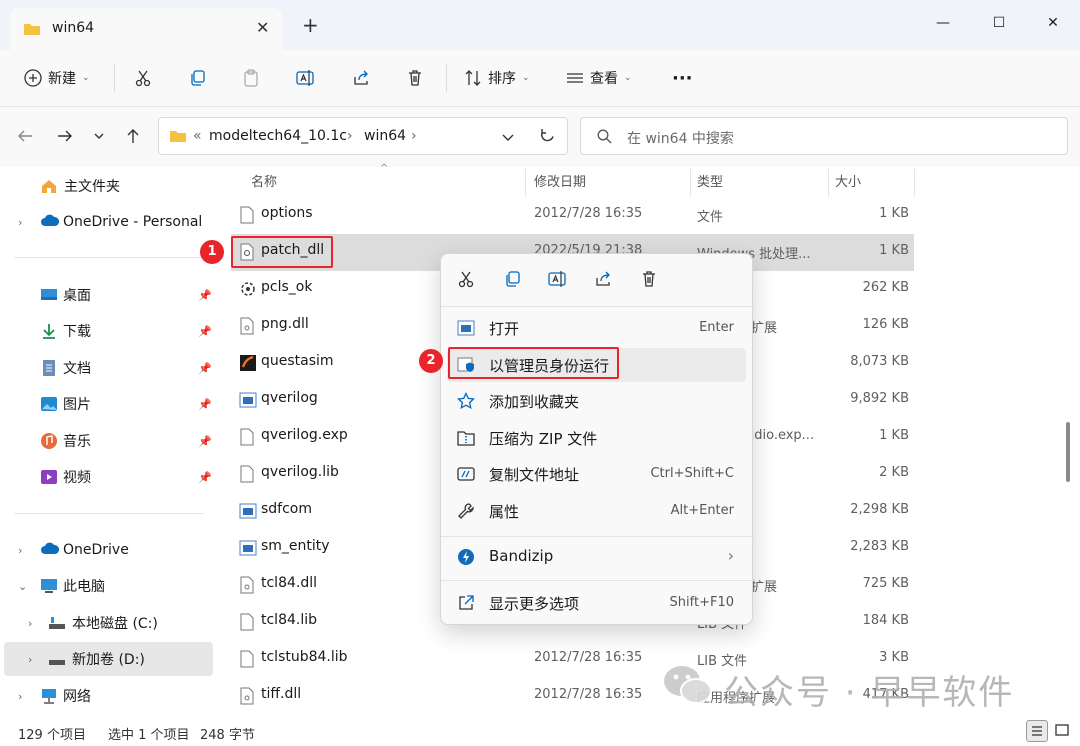 This screenshot has height=746, width=1080. What do you see at coordinates (57, 659) in the screenshot?
I see `drive-icon` at bounding box center [57, 659].